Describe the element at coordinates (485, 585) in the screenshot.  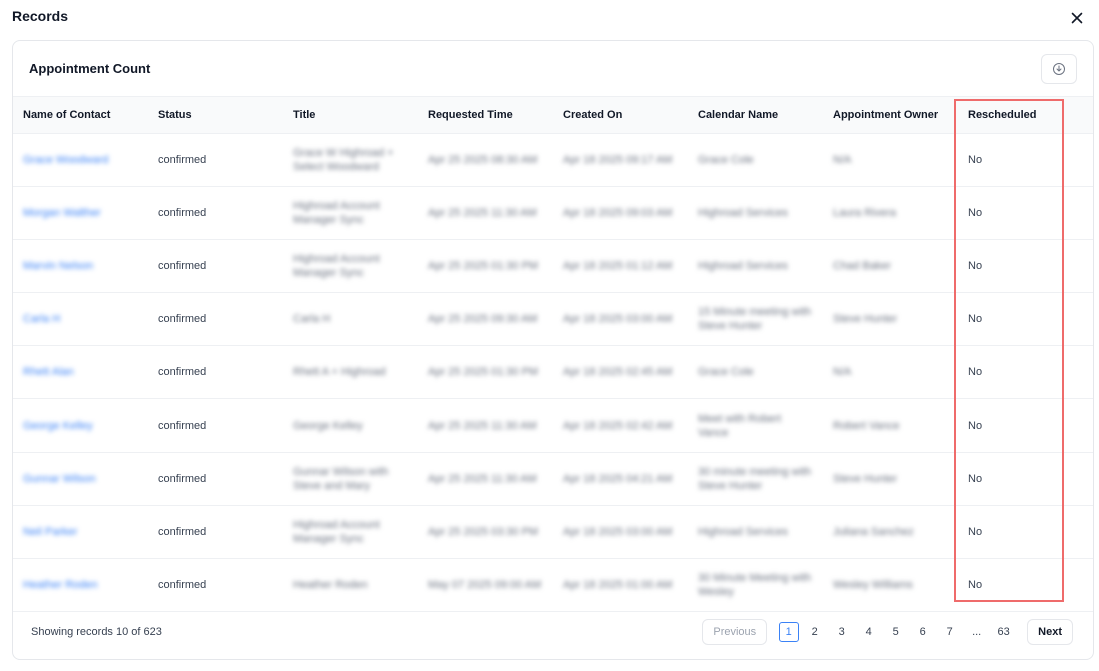
I see `requested-time-cell: May 07 2025 09:00 AM` at that location.